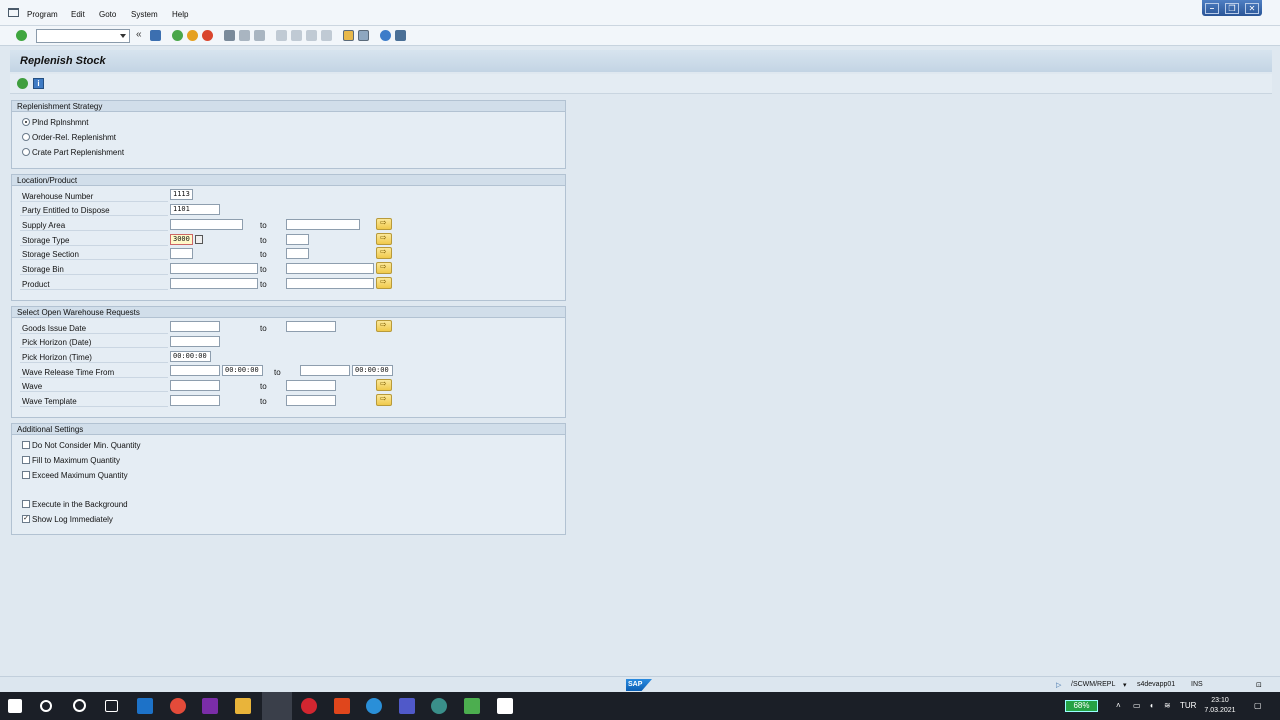 The image size is (1280, 720). Describe the element at coordinates (181, 194) in the screenshot. I see `warehouse-number-input: 1113` at that location.